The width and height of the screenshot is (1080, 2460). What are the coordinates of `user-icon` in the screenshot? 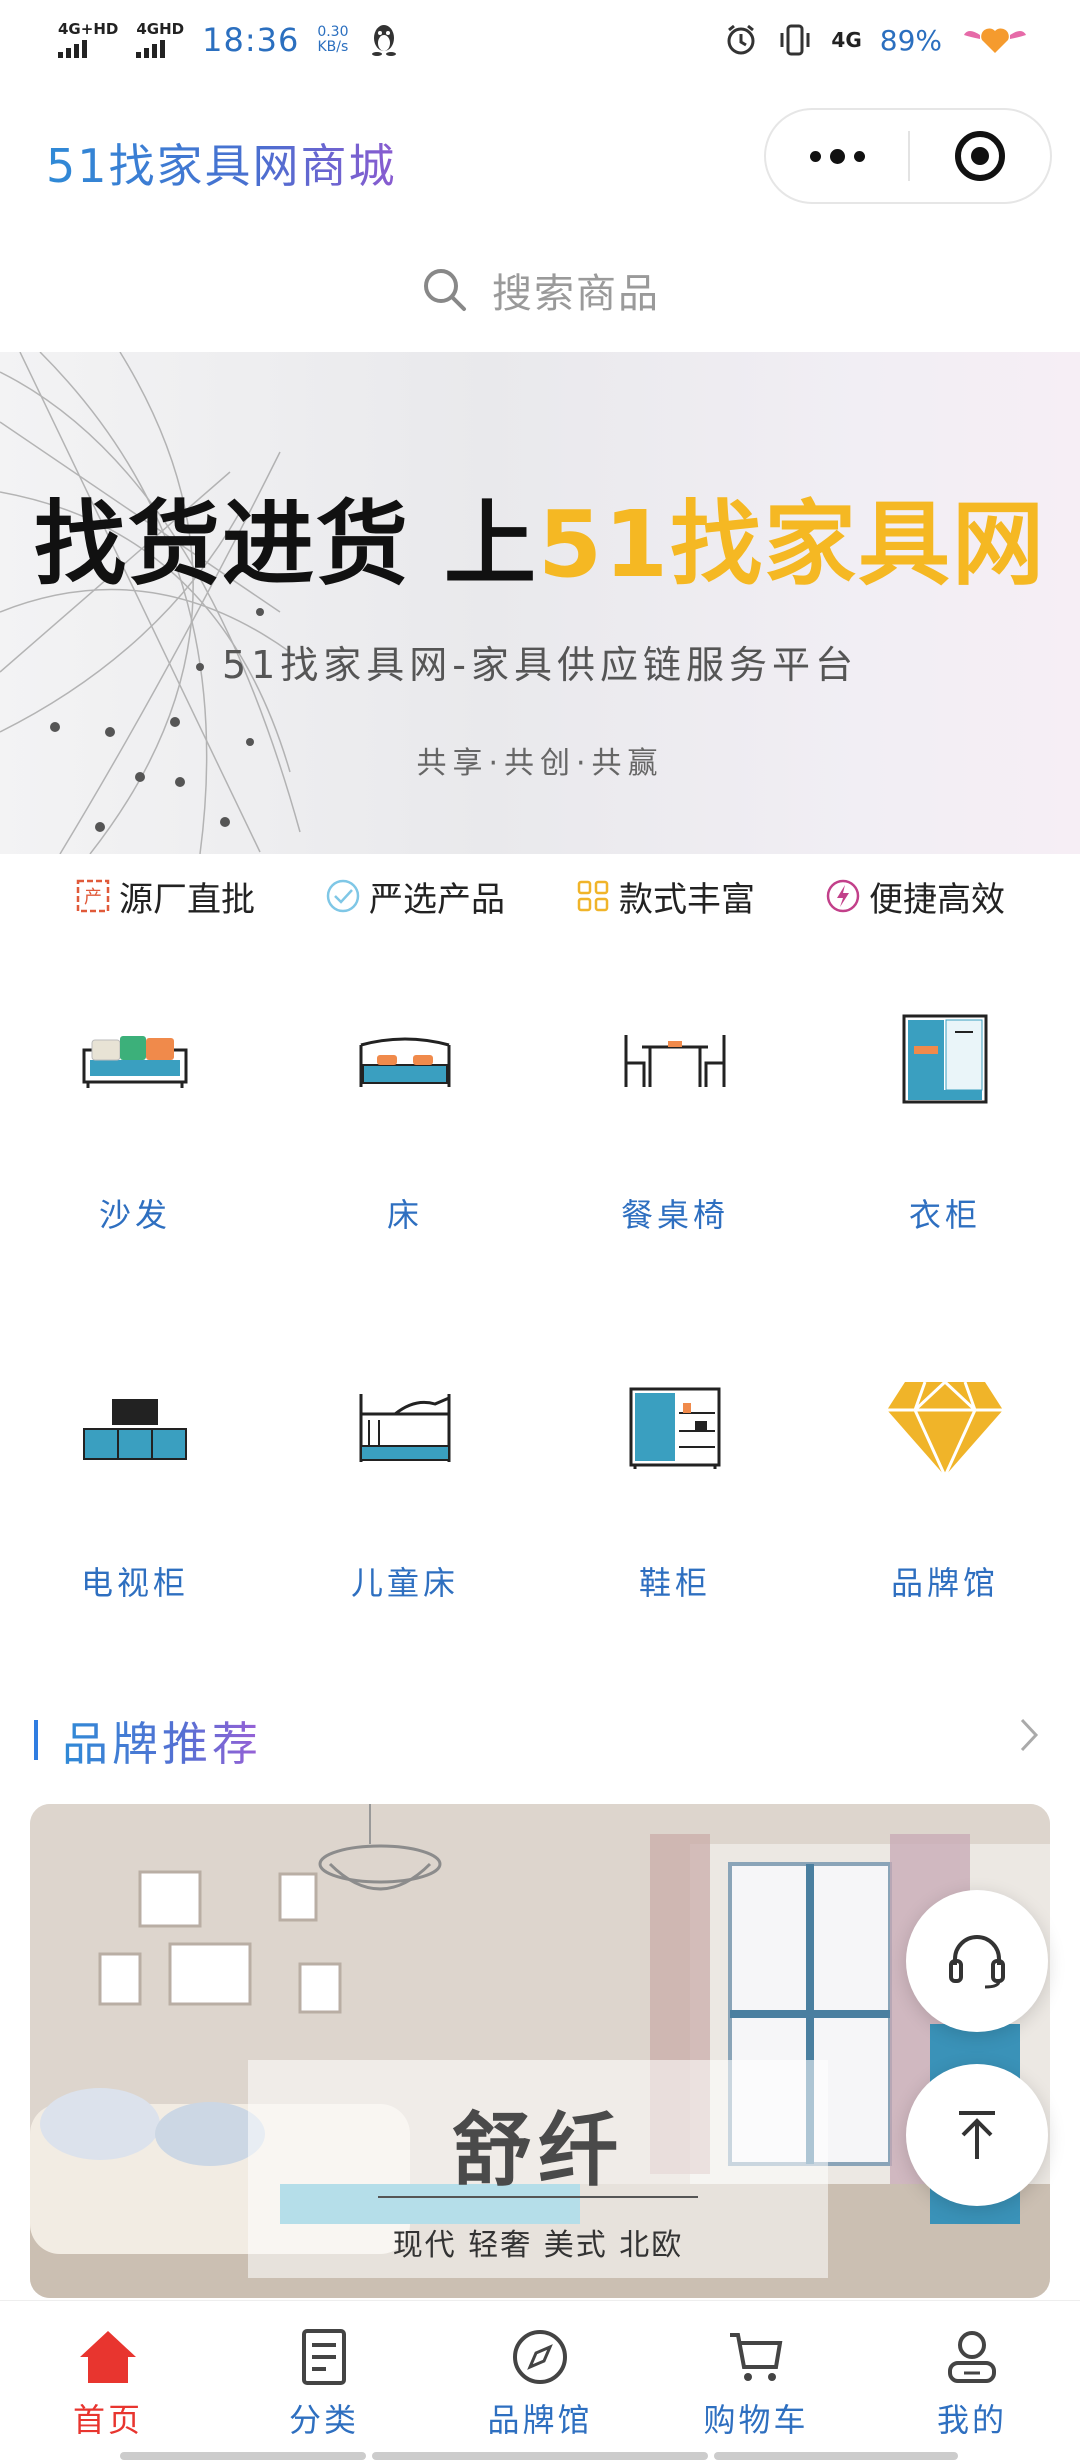 It's located at (972, 2357).